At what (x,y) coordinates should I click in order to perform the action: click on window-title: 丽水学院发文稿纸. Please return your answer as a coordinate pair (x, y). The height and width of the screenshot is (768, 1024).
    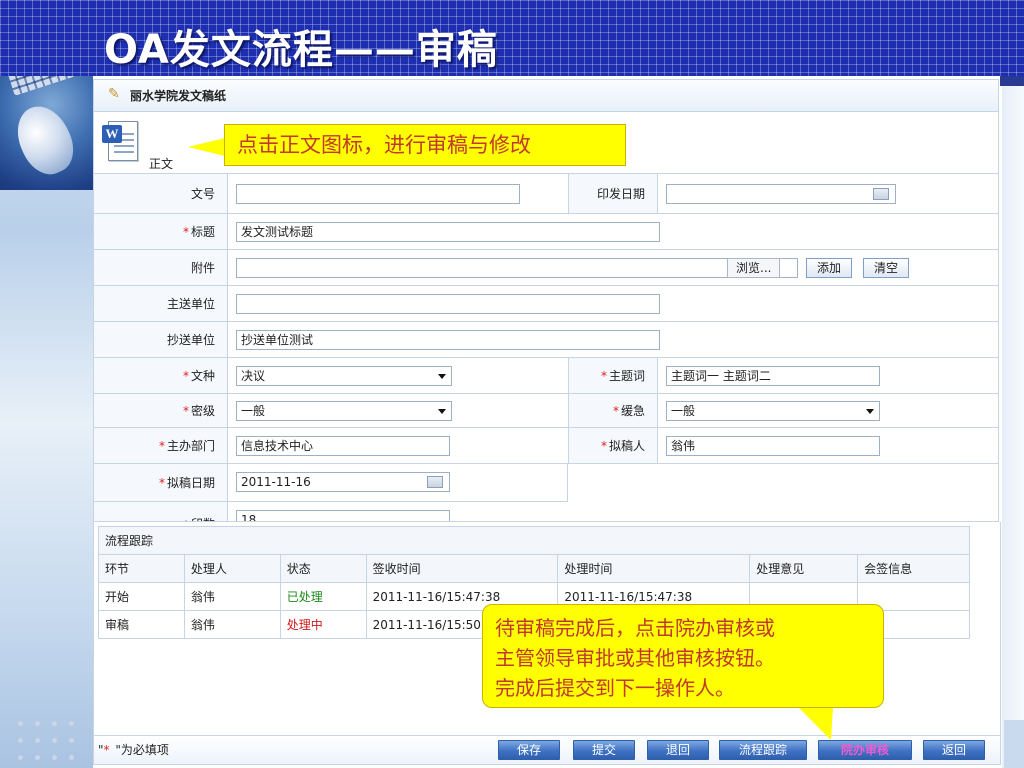
    Looking at the image, I should click on (178, 96).